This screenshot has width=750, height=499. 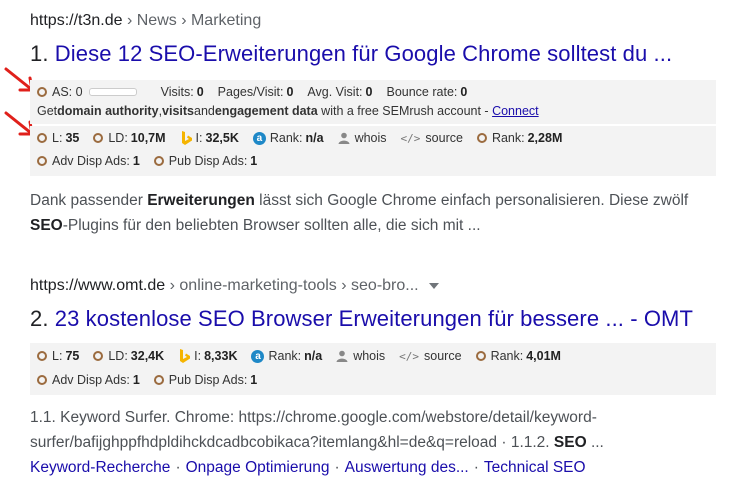 What do you see at coordinates (519, 138) in the screenshot?
I see `semrush-rank-metric: Rank: 2,28M` at bounding box center [519, 138].